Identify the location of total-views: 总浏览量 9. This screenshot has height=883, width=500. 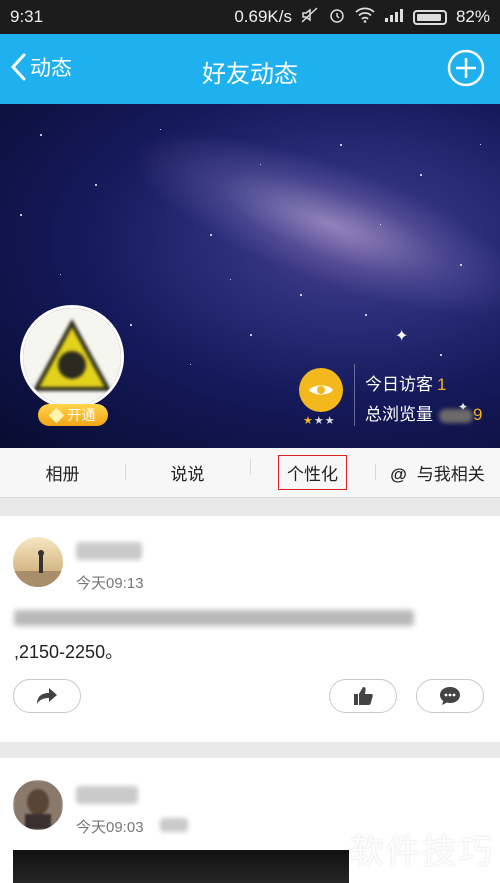
(423, 412).